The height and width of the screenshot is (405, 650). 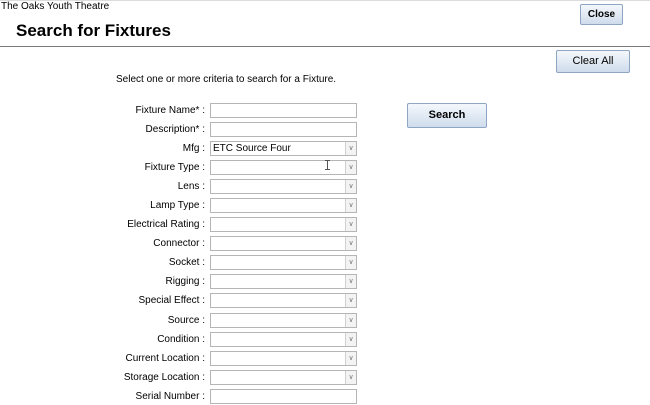 I want to click on close-button: Close, so click(x=601, y=14).